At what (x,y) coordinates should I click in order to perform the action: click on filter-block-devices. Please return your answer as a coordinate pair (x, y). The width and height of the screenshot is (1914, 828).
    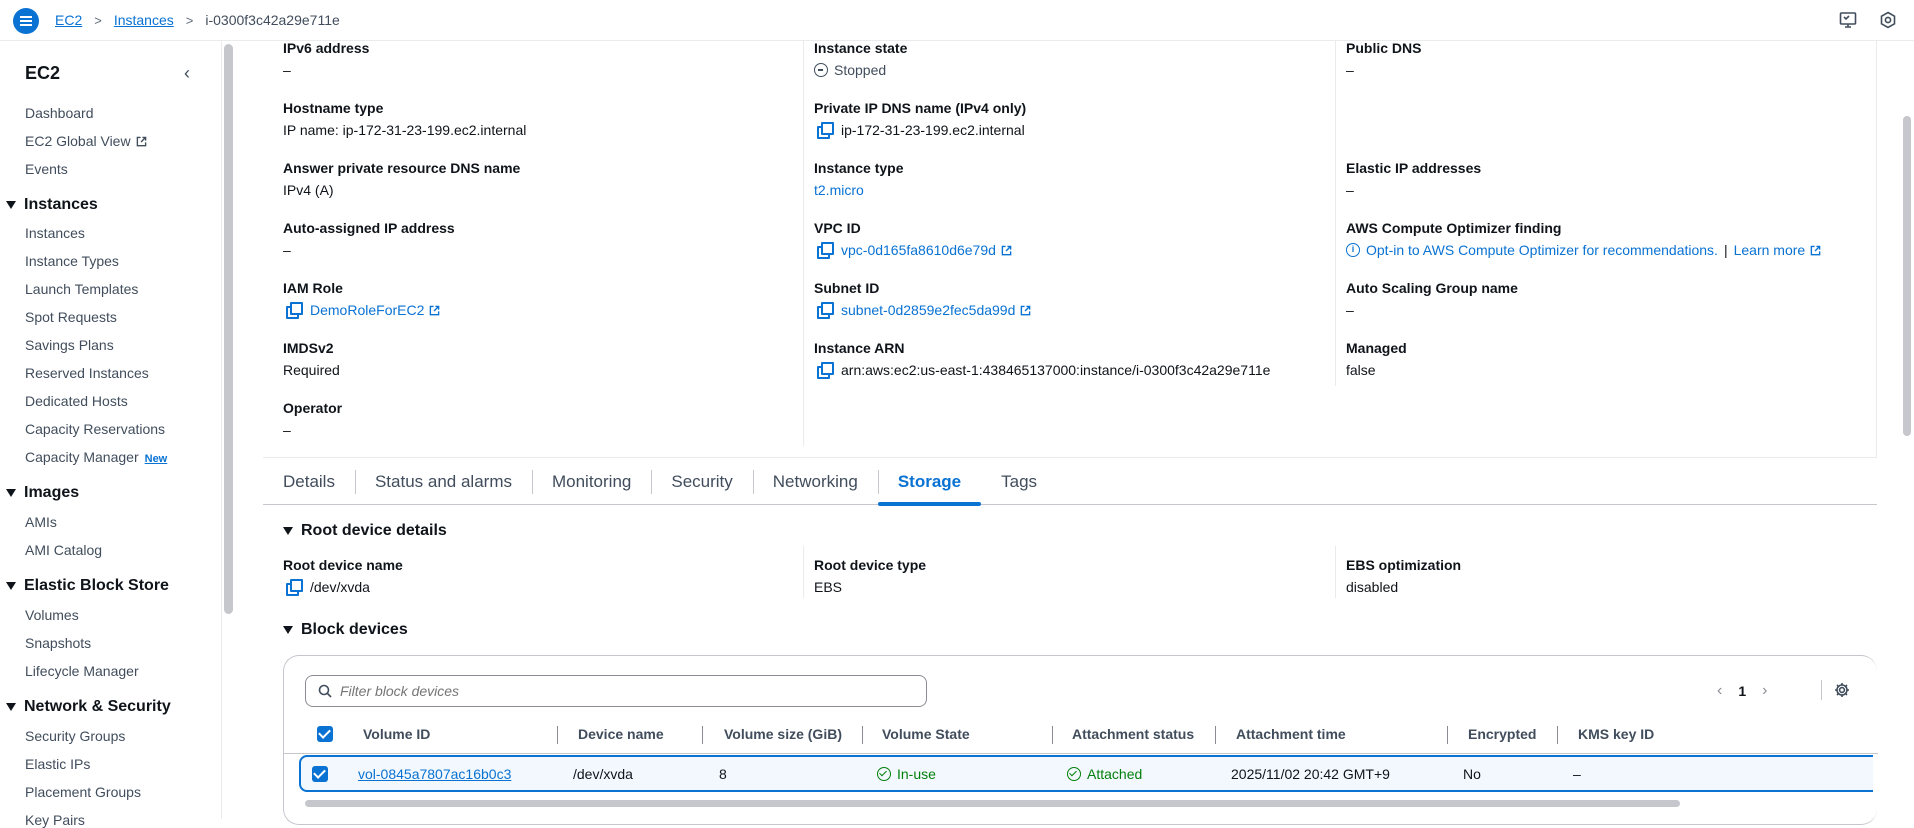
    Looking at the image, I should click on (616, 691).